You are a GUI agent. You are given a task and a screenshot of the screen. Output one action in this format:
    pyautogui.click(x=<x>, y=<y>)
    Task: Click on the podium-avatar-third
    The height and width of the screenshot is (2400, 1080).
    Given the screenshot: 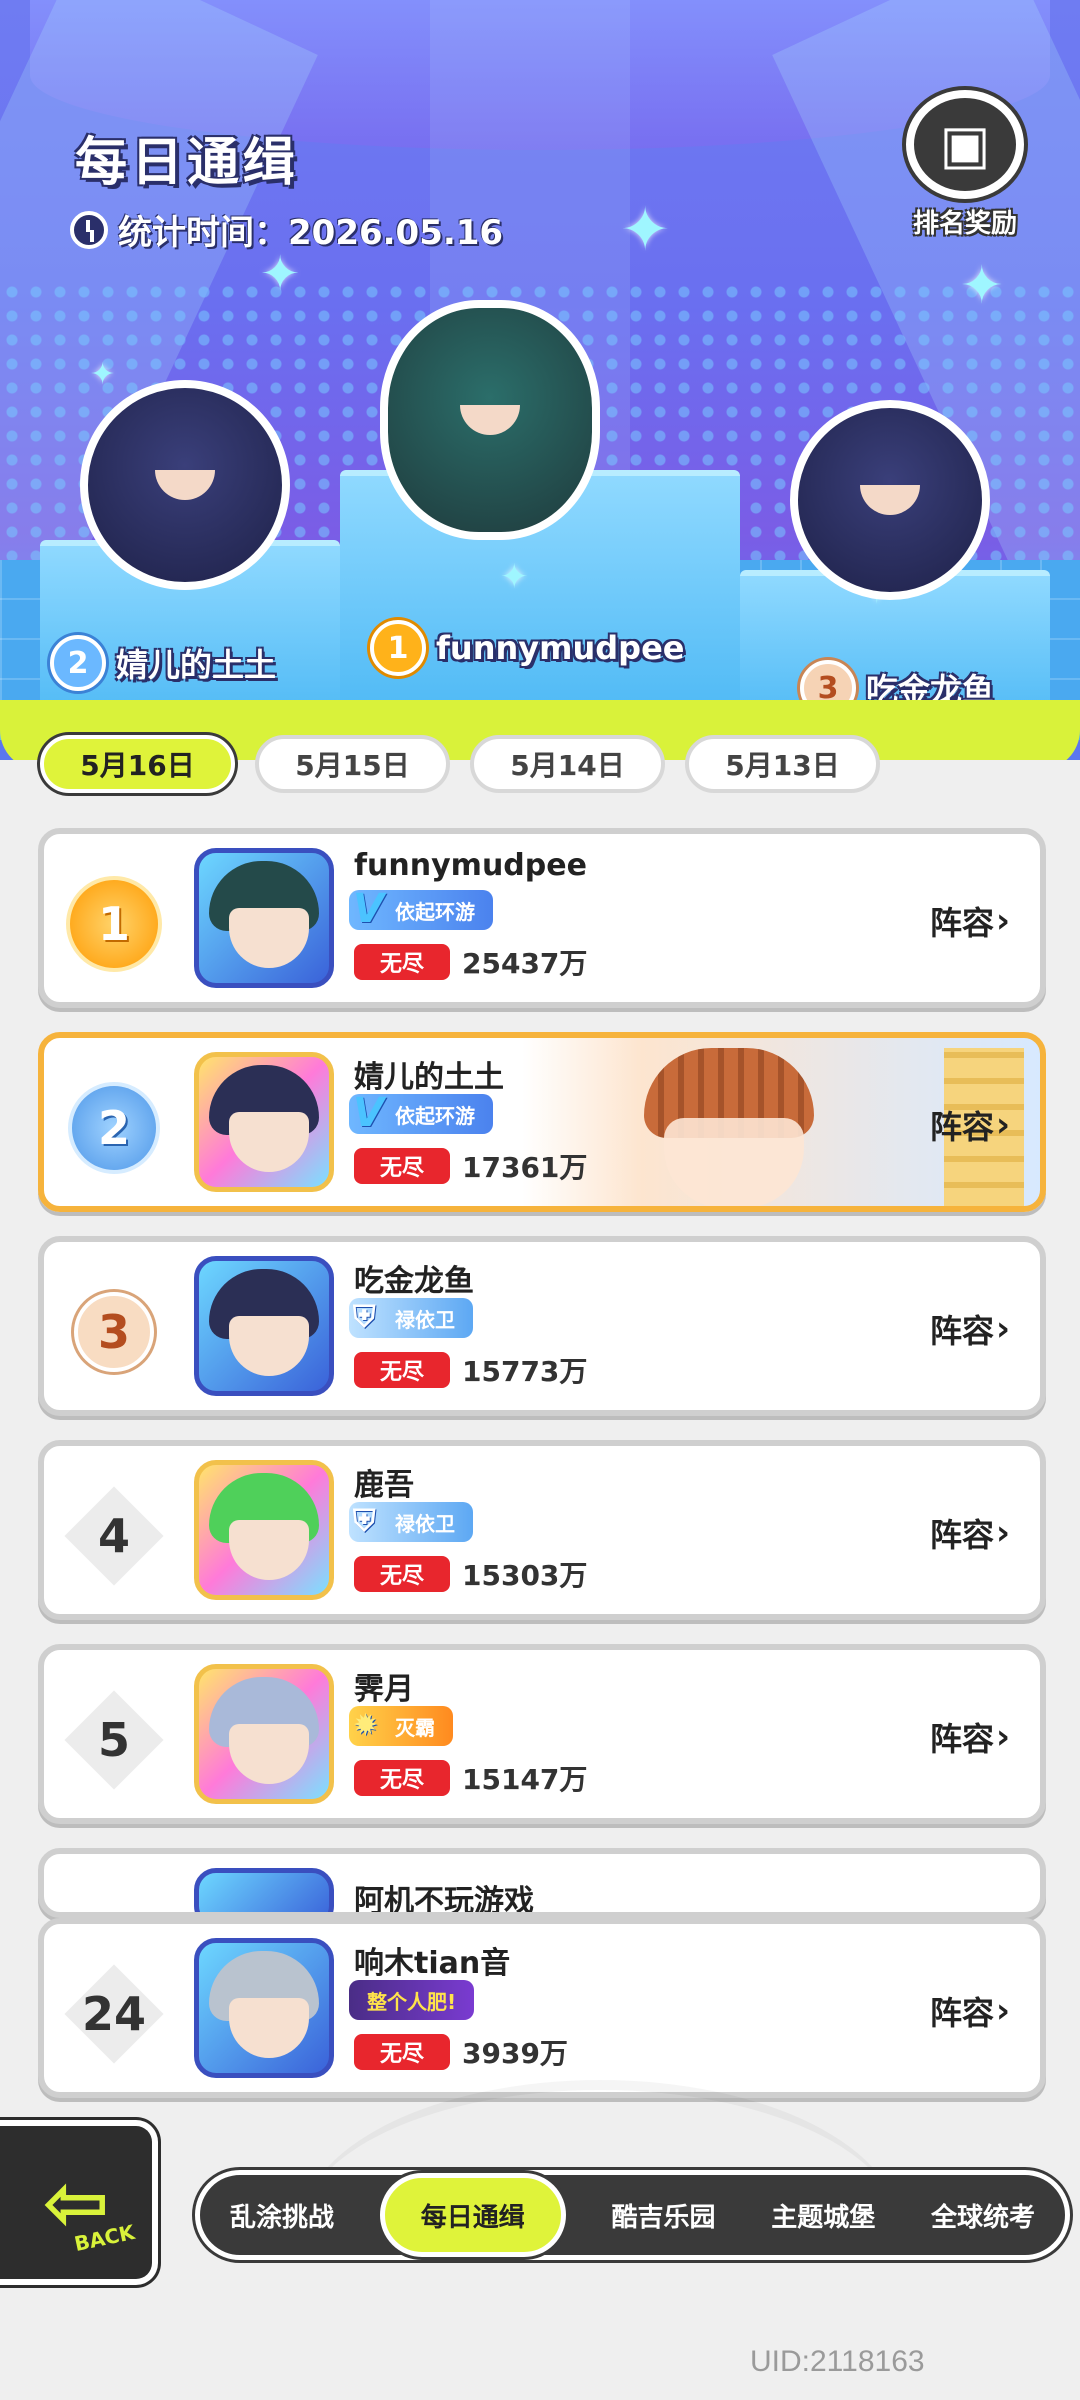 What is the action you would take?
    pyautogui.click(x=890, y=500)
    